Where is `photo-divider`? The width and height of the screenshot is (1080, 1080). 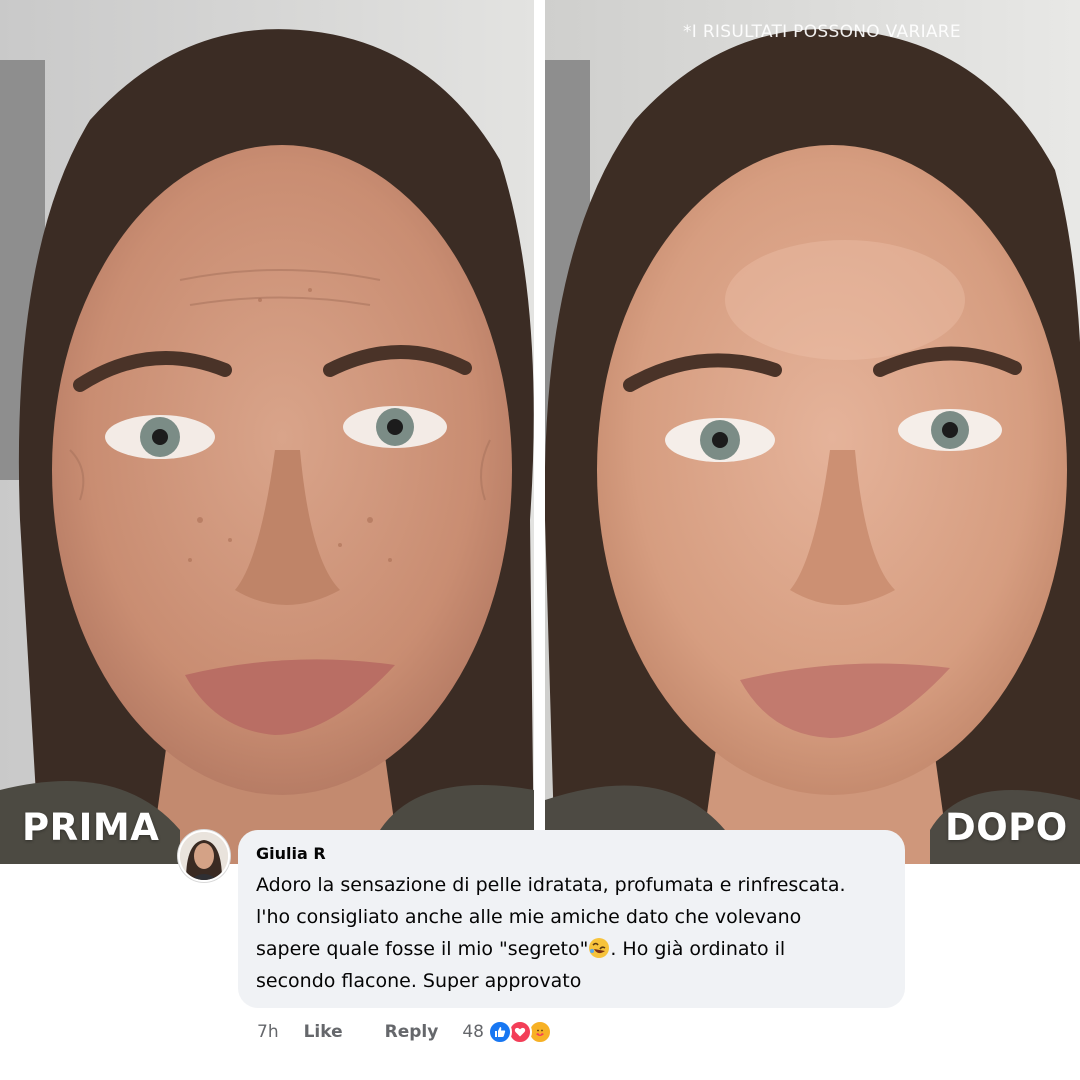
photo-divider is located at coordinates (539, 432).